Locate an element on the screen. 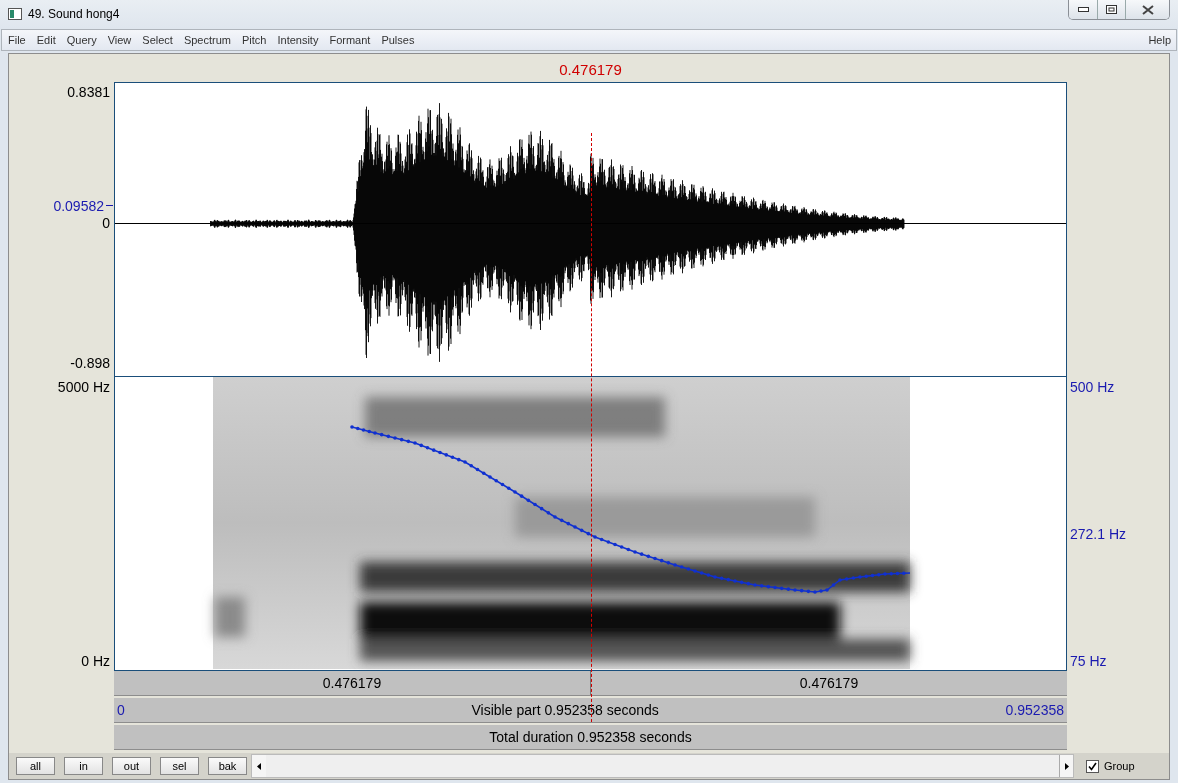  frequency-max-label: 5000 Hz is located at coordinates (83, 387).